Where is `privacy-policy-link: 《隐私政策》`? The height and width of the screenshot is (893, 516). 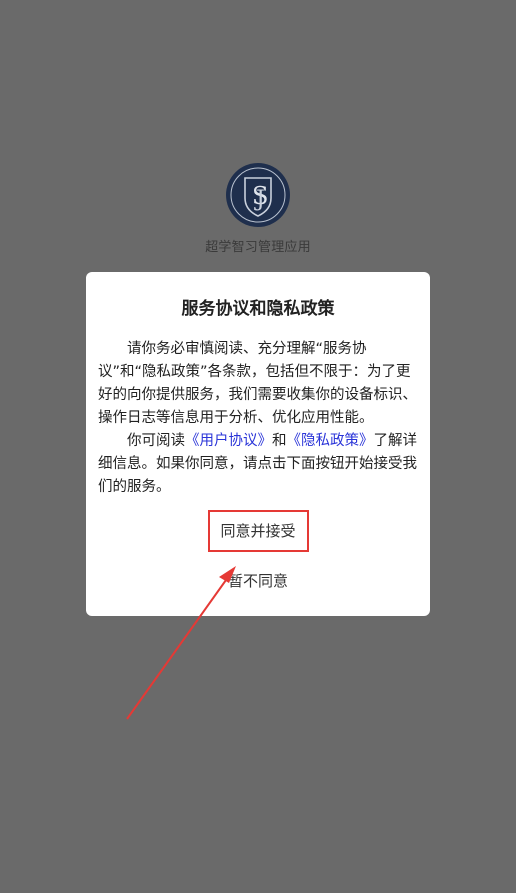 privacy-policy-link: 《隐私政策》 is located at coordinates (330, 441).